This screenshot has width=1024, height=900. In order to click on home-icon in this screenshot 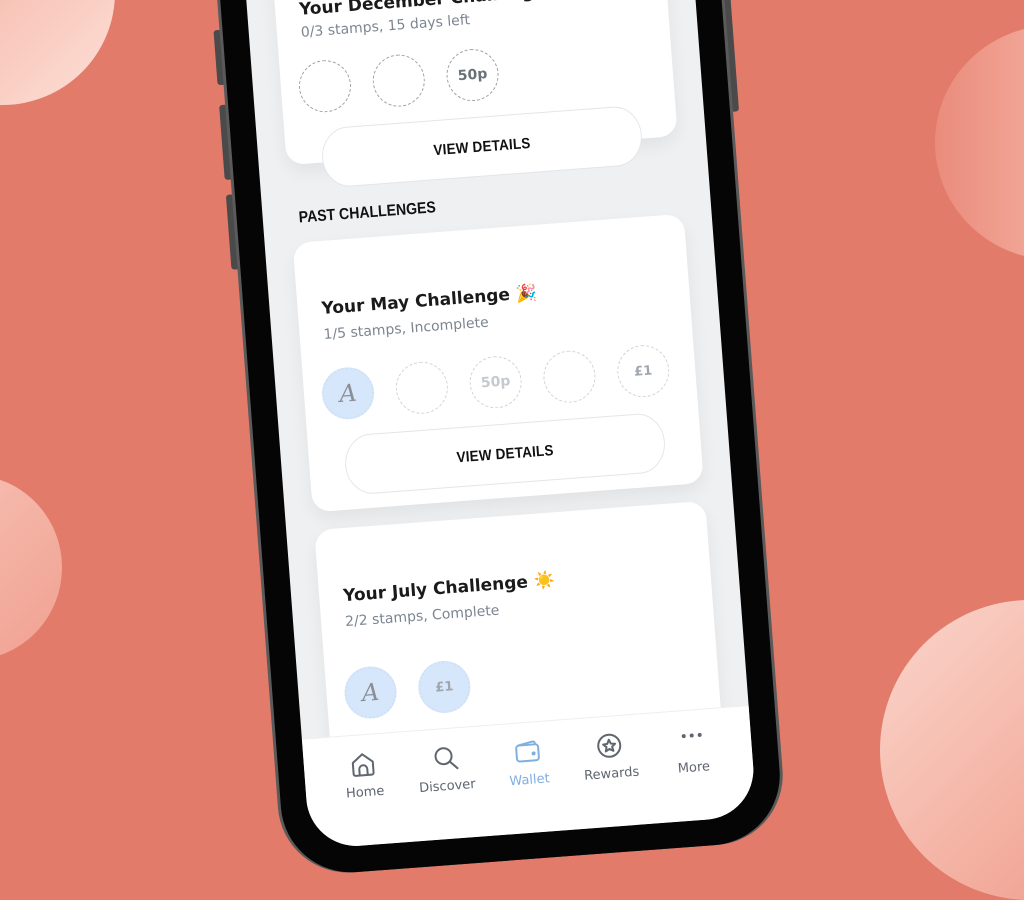, I will do `click(363, 764)`.